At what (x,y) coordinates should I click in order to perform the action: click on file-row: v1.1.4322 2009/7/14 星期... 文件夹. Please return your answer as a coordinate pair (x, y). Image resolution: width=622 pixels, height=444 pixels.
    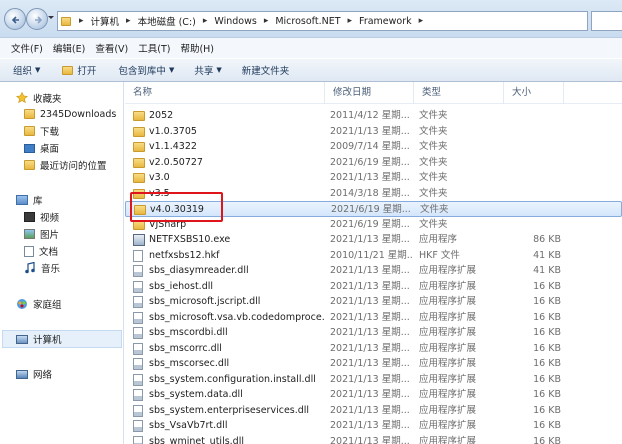
    Looking at the image, I should click on (373, 147).